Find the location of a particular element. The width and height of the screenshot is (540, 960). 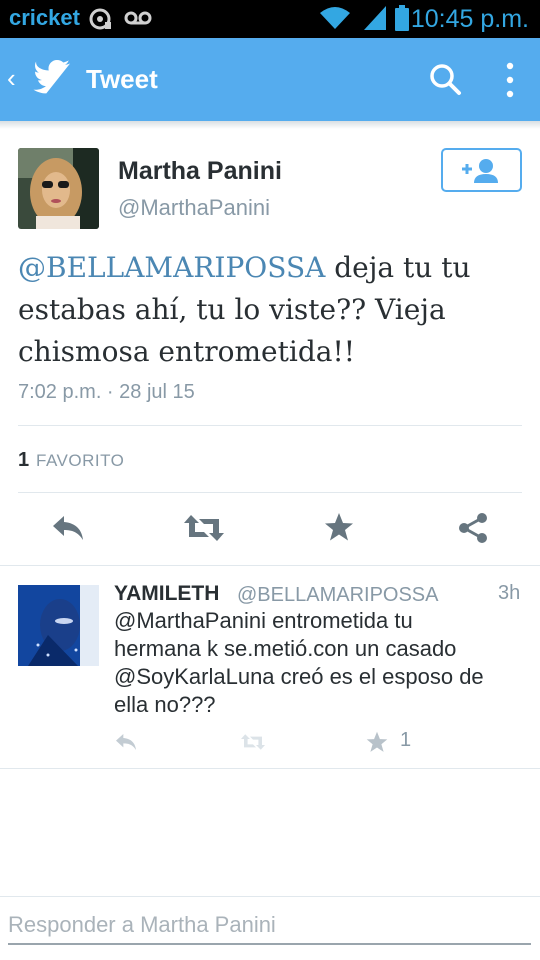

battery-icon is located at coordinates (402, 20).